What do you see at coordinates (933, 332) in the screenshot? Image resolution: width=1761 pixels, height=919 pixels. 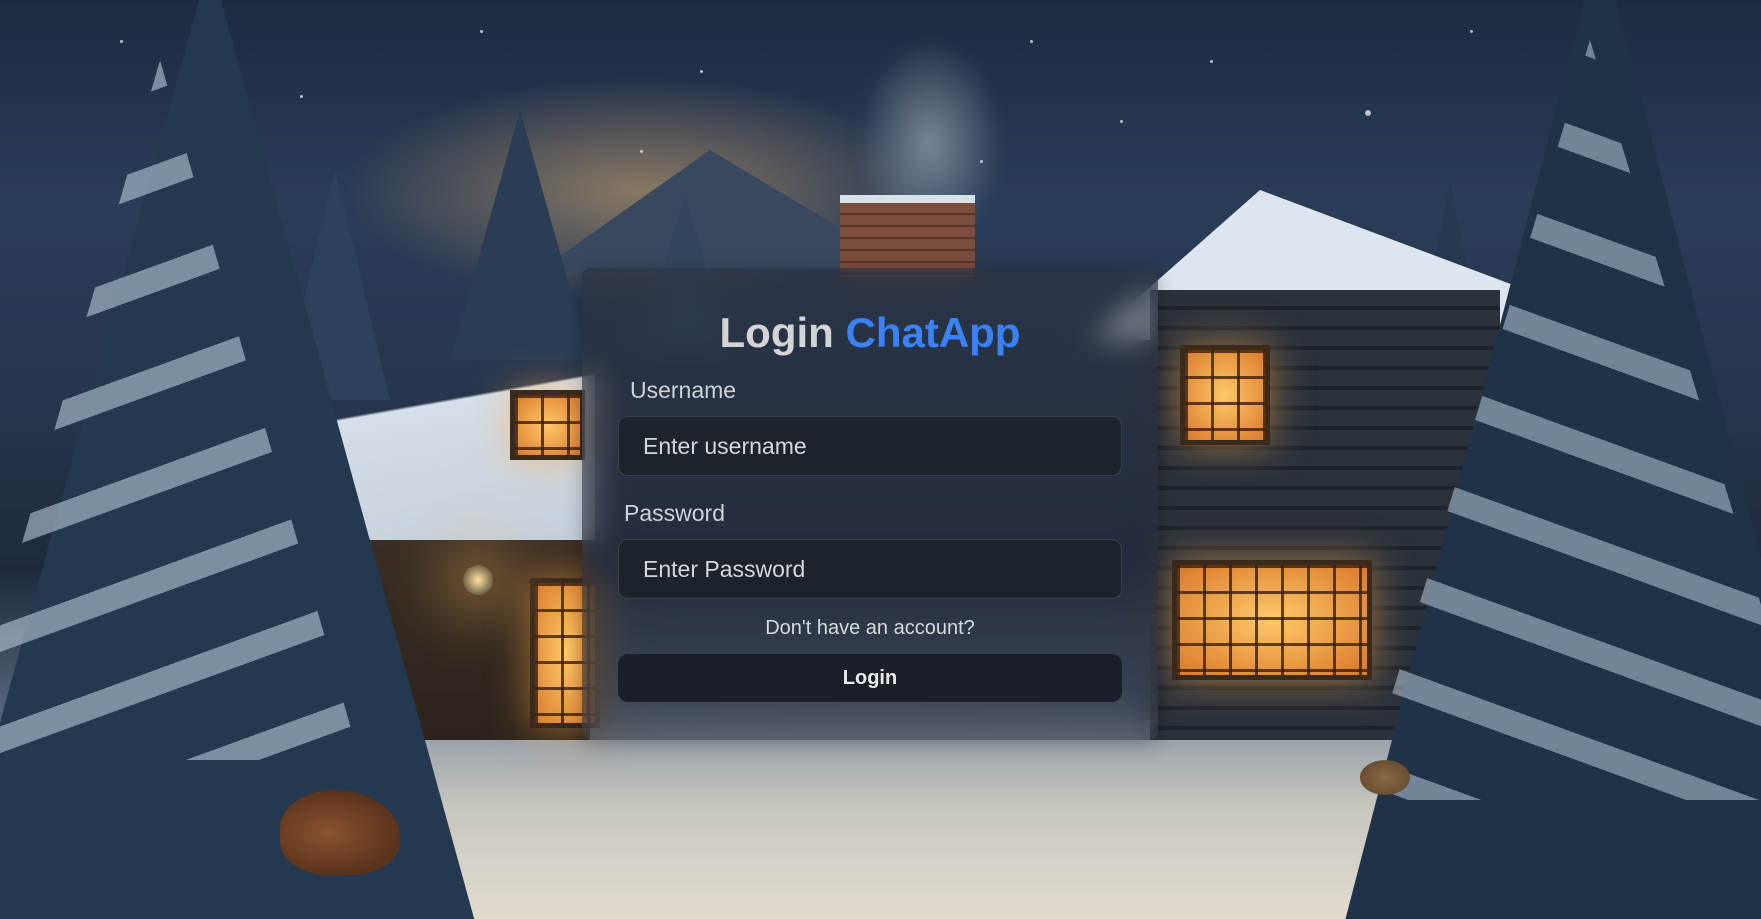 I see `brand-name: ChatApp` at bounding box center [933, 332].